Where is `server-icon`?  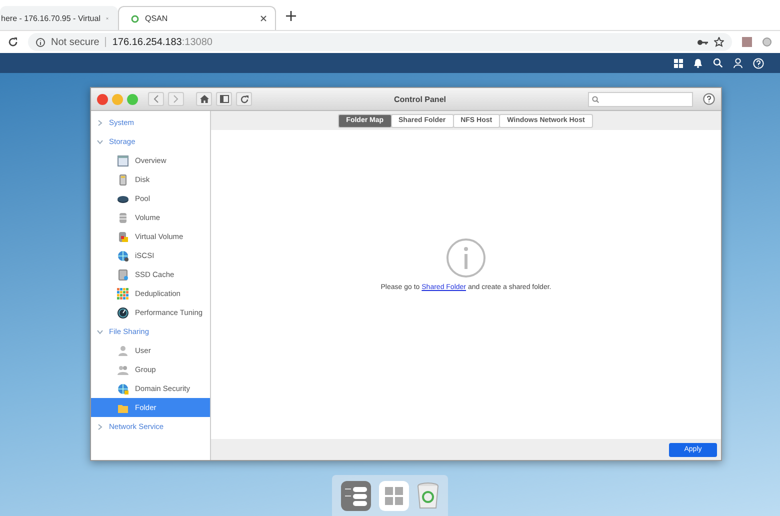 server-icon is located at coordinates (356, 496).